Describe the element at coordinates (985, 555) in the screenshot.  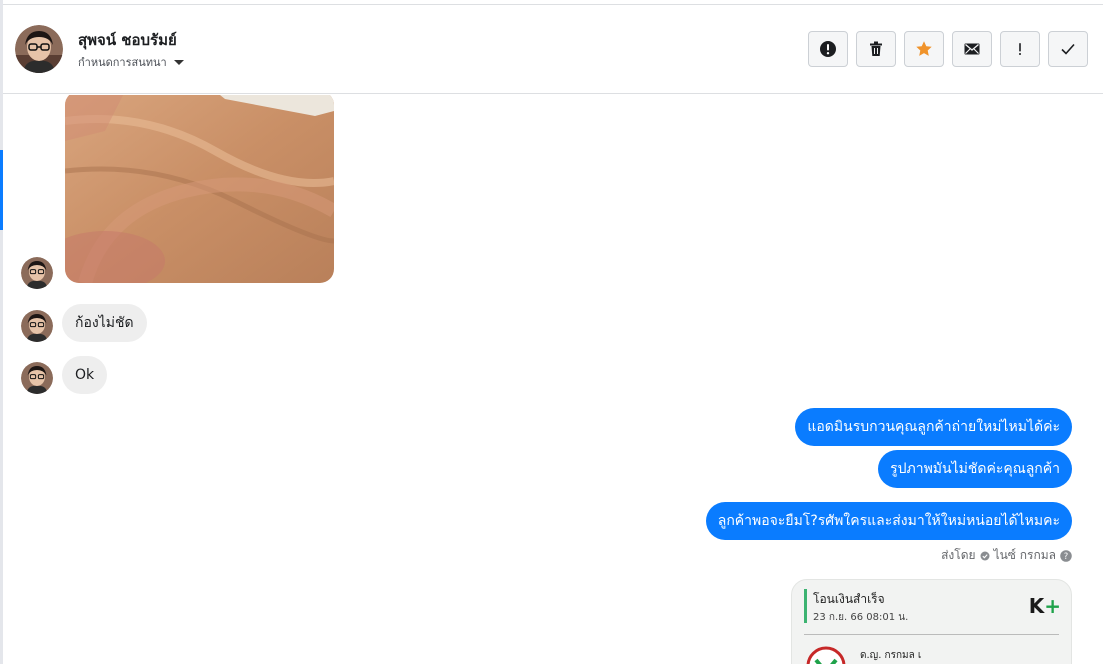
I see `check-circle-icon` at that location.